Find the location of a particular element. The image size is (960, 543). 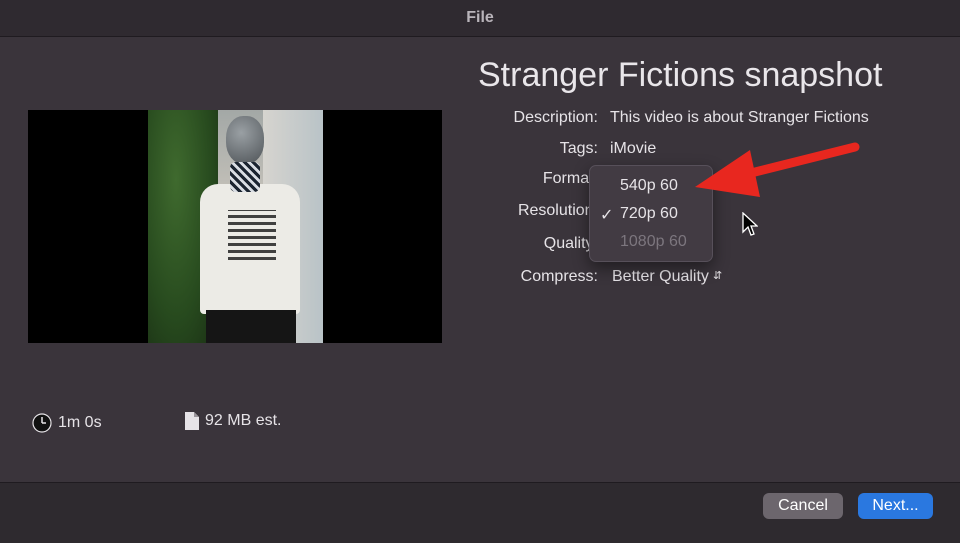

clock-icon is located at coordinates (42, 423).